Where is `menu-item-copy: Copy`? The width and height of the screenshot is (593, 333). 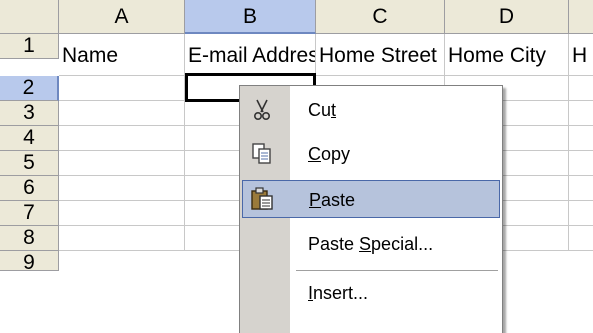
menu-item-copy: Copy is located at coordinates (371, 154).